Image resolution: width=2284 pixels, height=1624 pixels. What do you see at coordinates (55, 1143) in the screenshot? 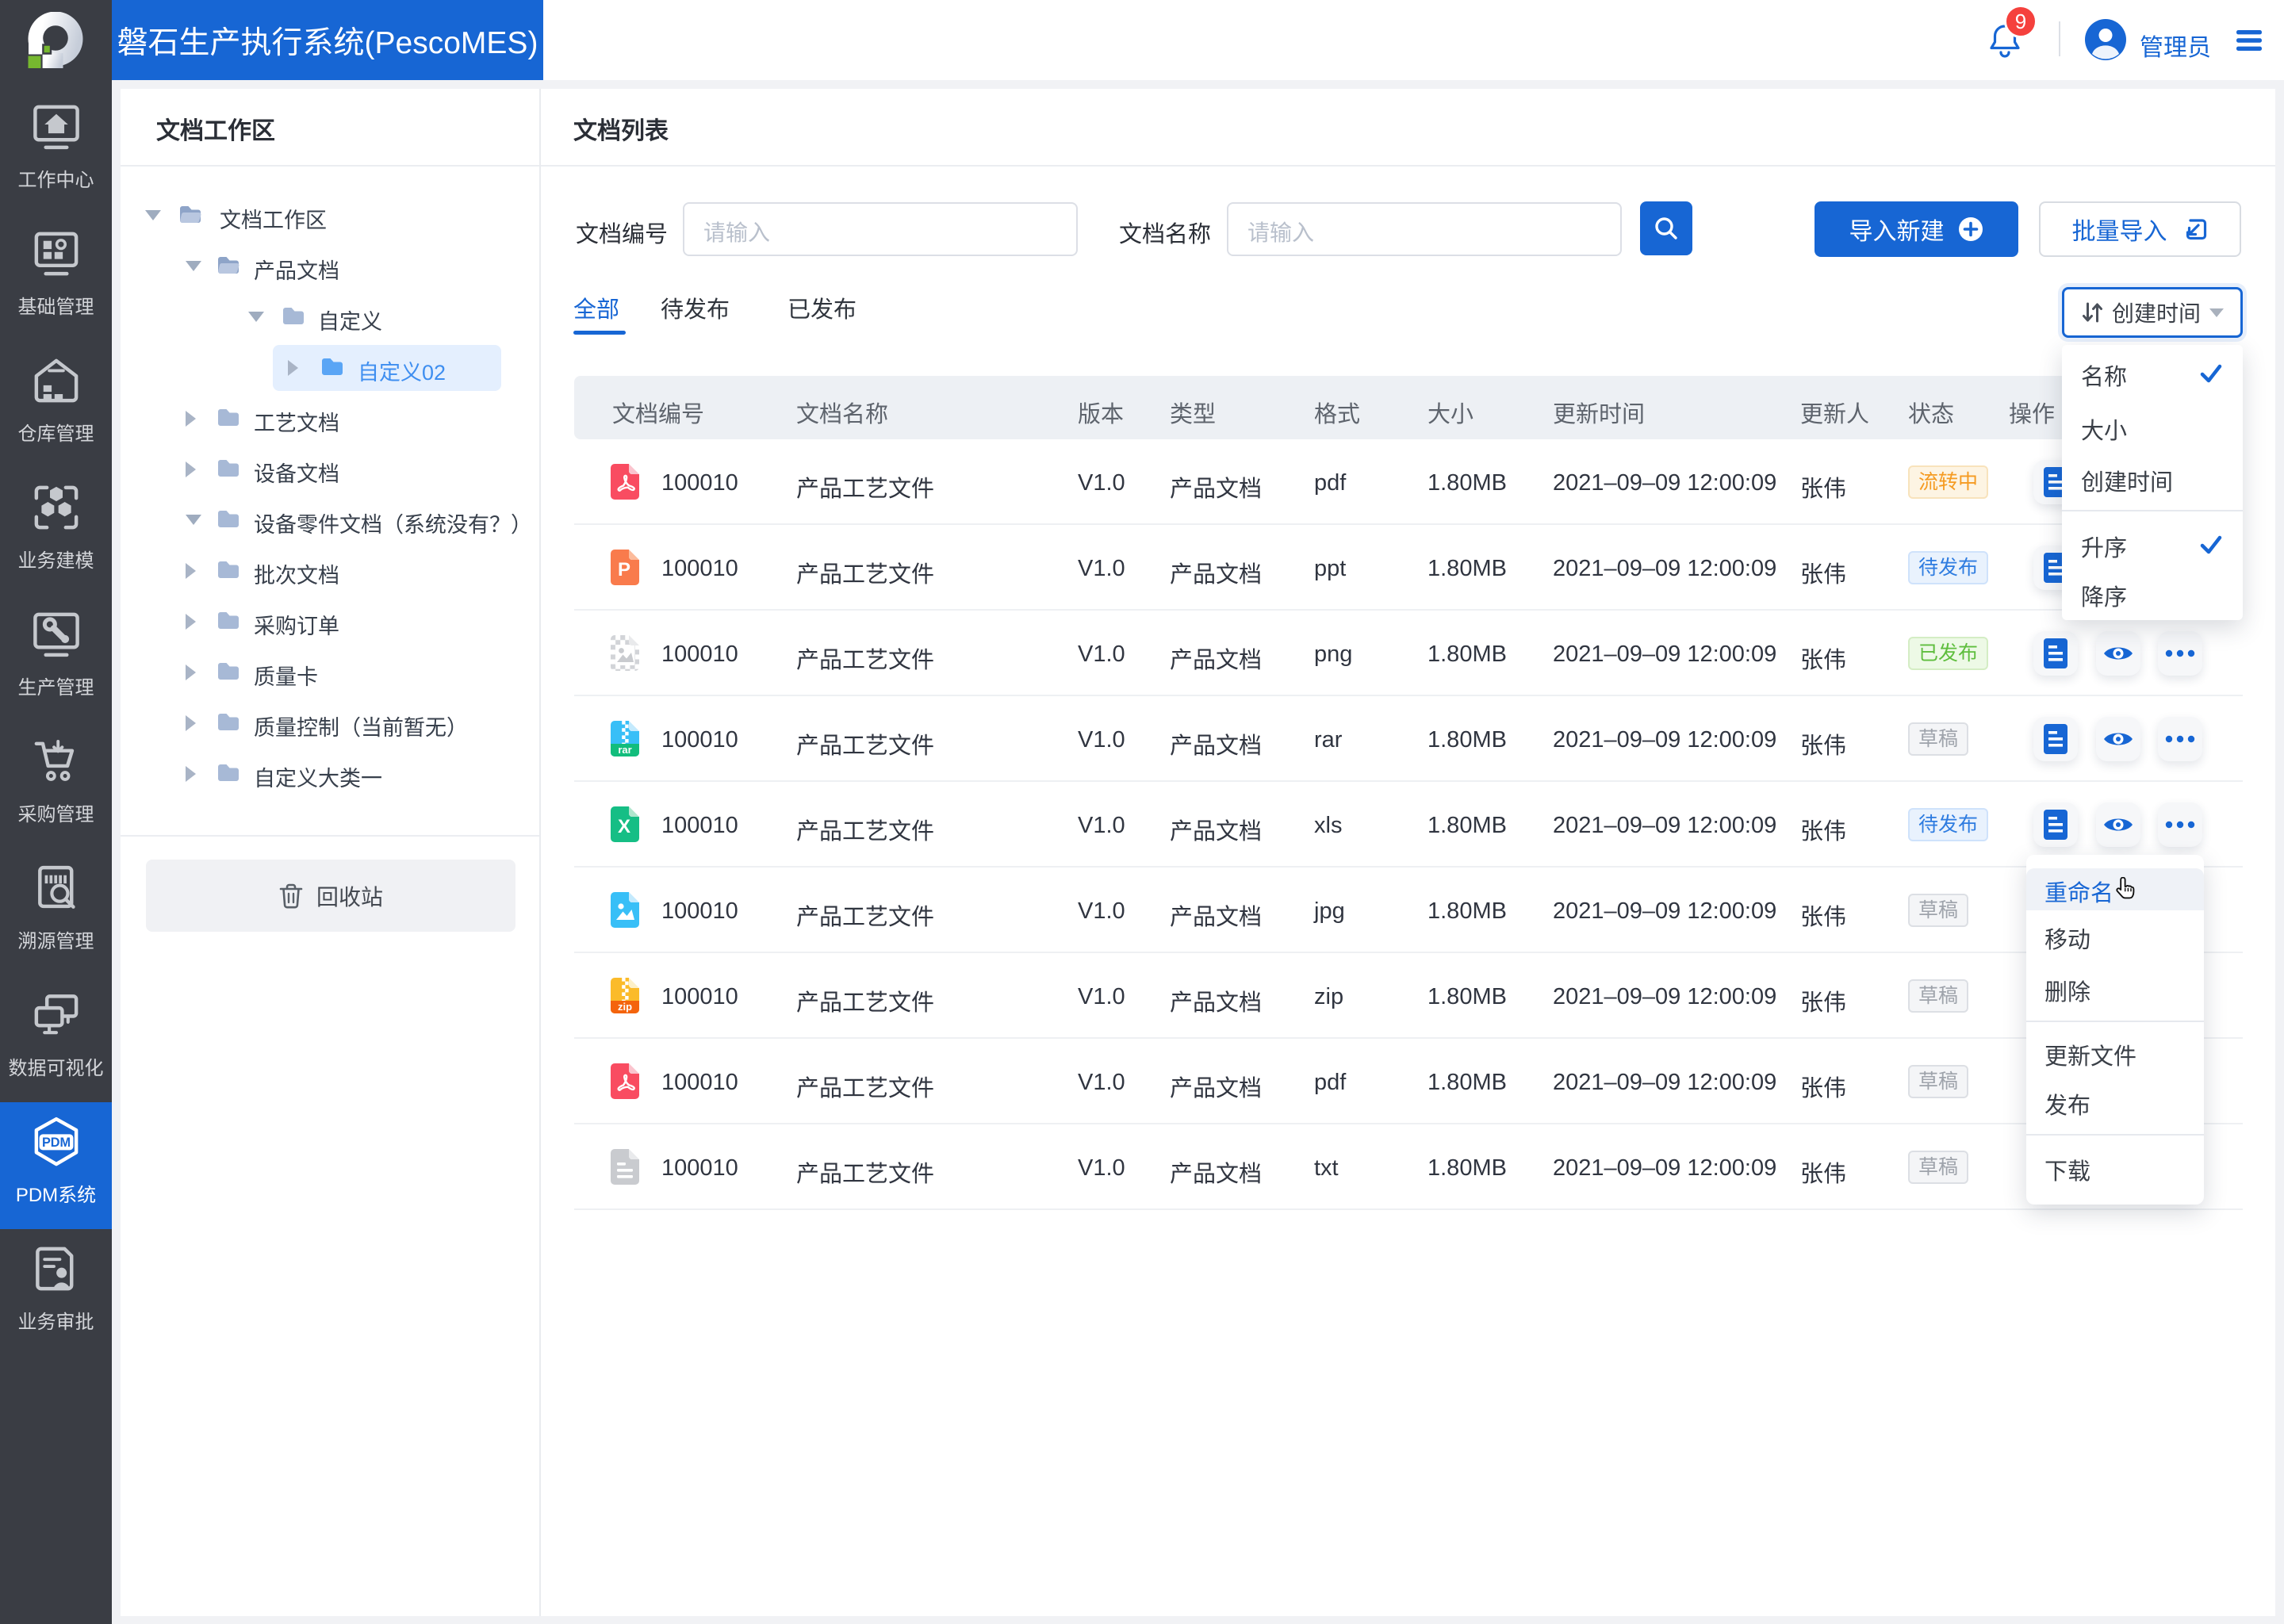
I see `svg-text: PDM` at bounding box center [55, 1143].